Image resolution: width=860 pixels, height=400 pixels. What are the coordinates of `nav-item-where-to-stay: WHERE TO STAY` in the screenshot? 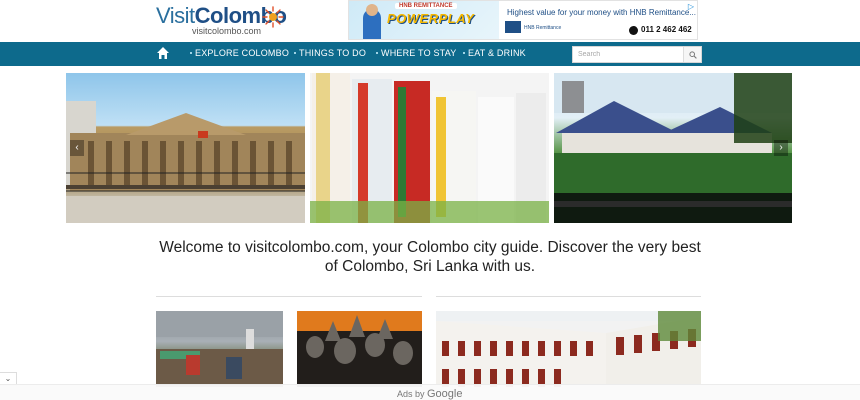 It's located at (415, 53).